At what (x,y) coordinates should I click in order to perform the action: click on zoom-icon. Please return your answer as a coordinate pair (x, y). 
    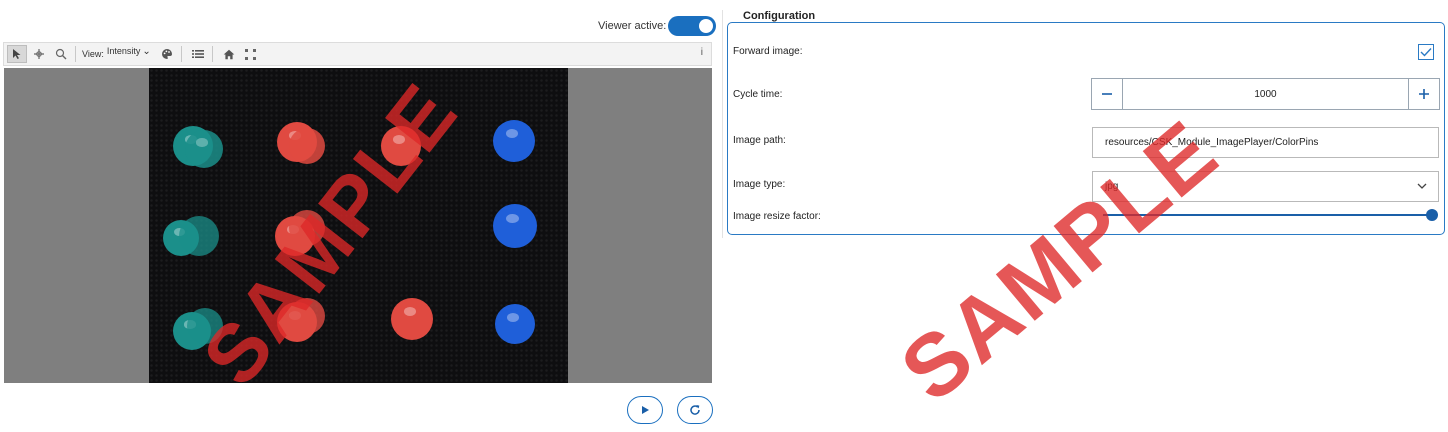
    Looking at the image, I should click on (61, 54).